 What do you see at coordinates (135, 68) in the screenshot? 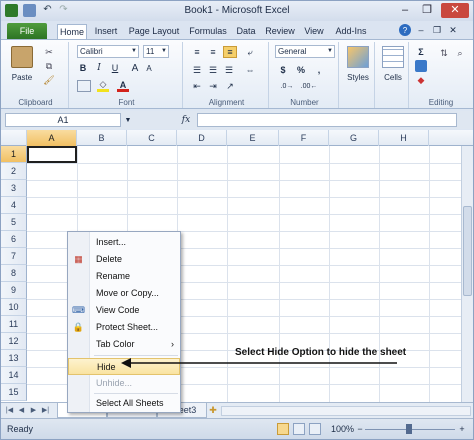
I see `grow-font-button: A` at bounding box center [135, 68].